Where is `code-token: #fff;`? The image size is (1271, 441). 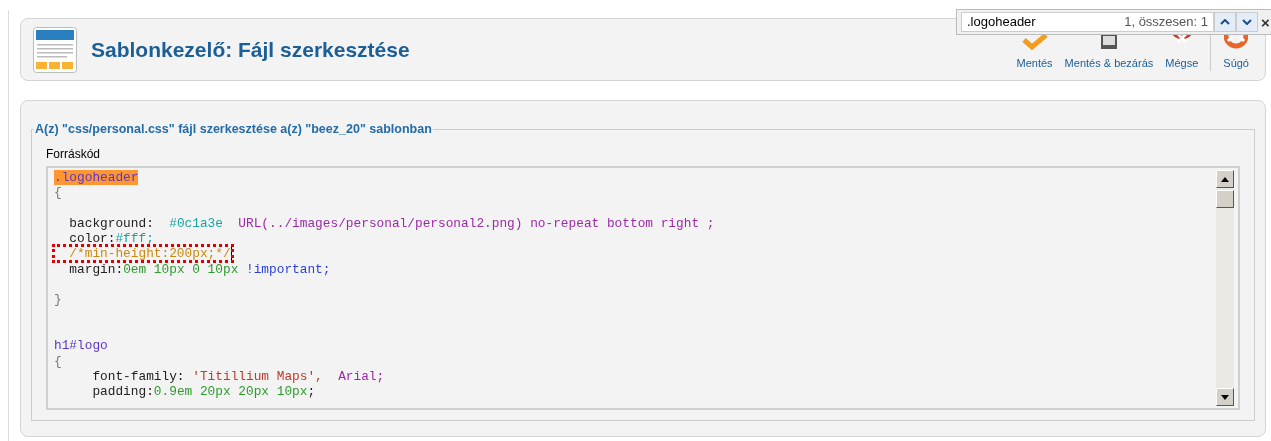 code-token: #fff; is located at coordinates (134, 239).